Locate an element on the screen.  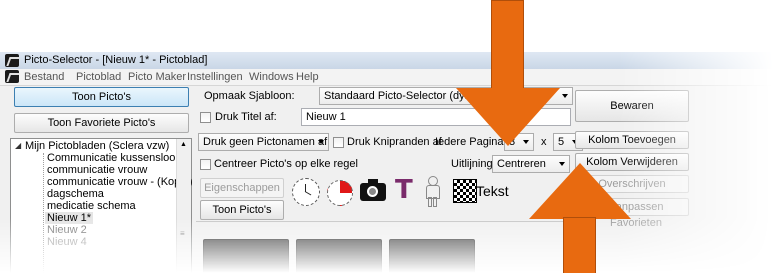
print-title-label: Druk Titel af: is located at coordinates (246, 117).